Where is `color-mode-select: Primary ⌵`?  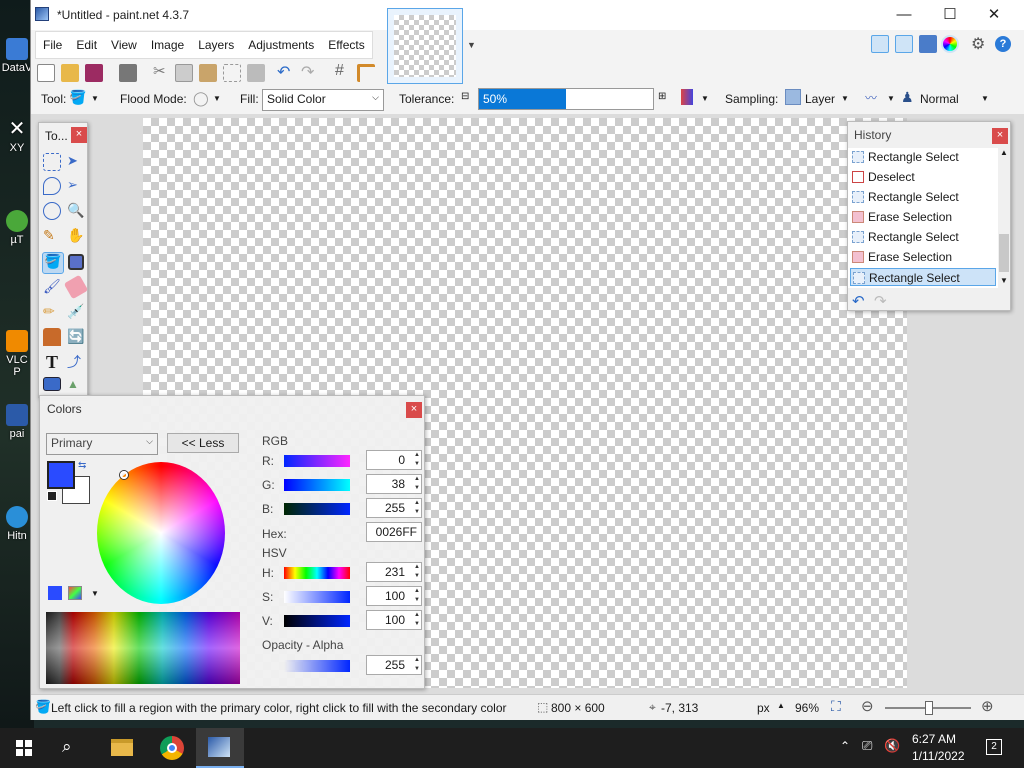
color-mode-select: Primary ⌵ is located at coordinates (102, 444).